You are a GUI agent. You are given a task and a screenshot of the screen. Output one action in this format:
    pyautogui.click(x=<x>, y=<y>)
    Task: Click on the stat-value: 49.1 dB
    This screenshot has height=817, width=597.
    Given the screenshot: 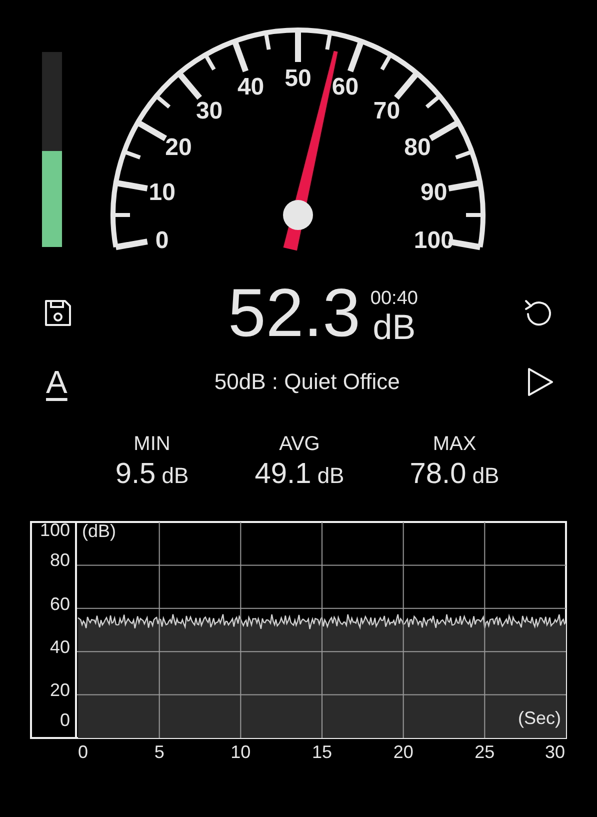 What is the action you would take?
    pyautogui.click(x=299, y=474)
    